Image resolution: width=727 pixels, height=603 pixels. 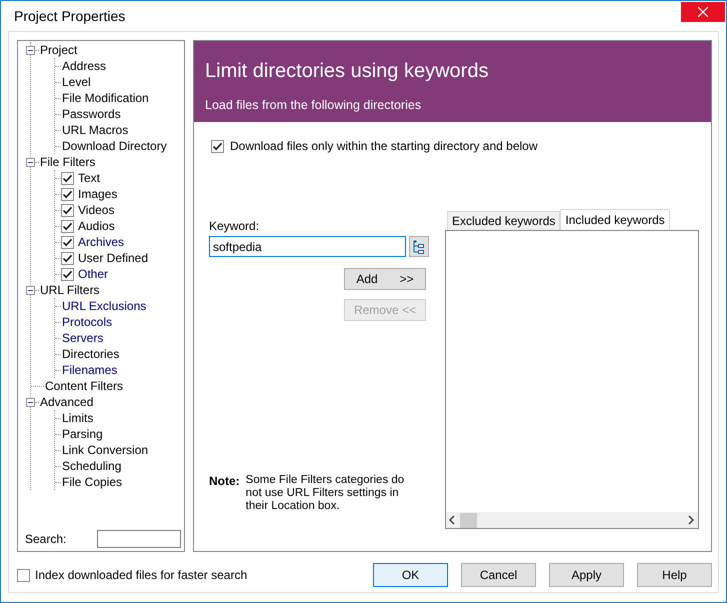 I want to click on tree-icon, so click(x=419, y=247).